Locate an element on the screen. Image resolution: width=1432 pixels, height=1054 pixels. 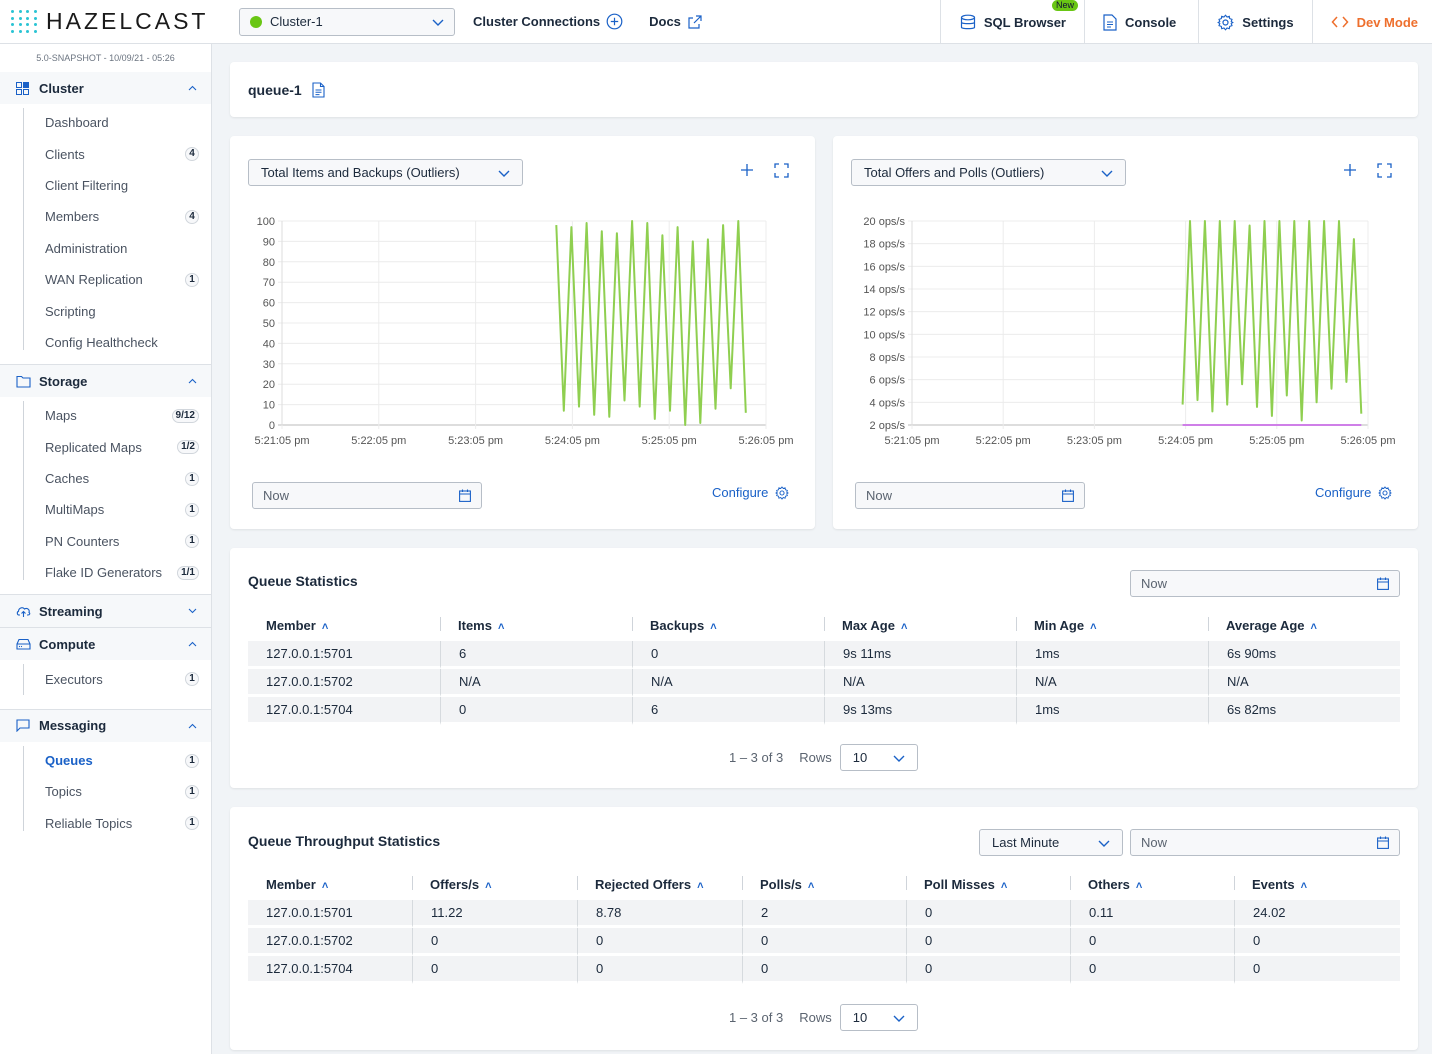
sidebar-item-pn-counters: PN Counters 1 is located at coordinates (105, 541).